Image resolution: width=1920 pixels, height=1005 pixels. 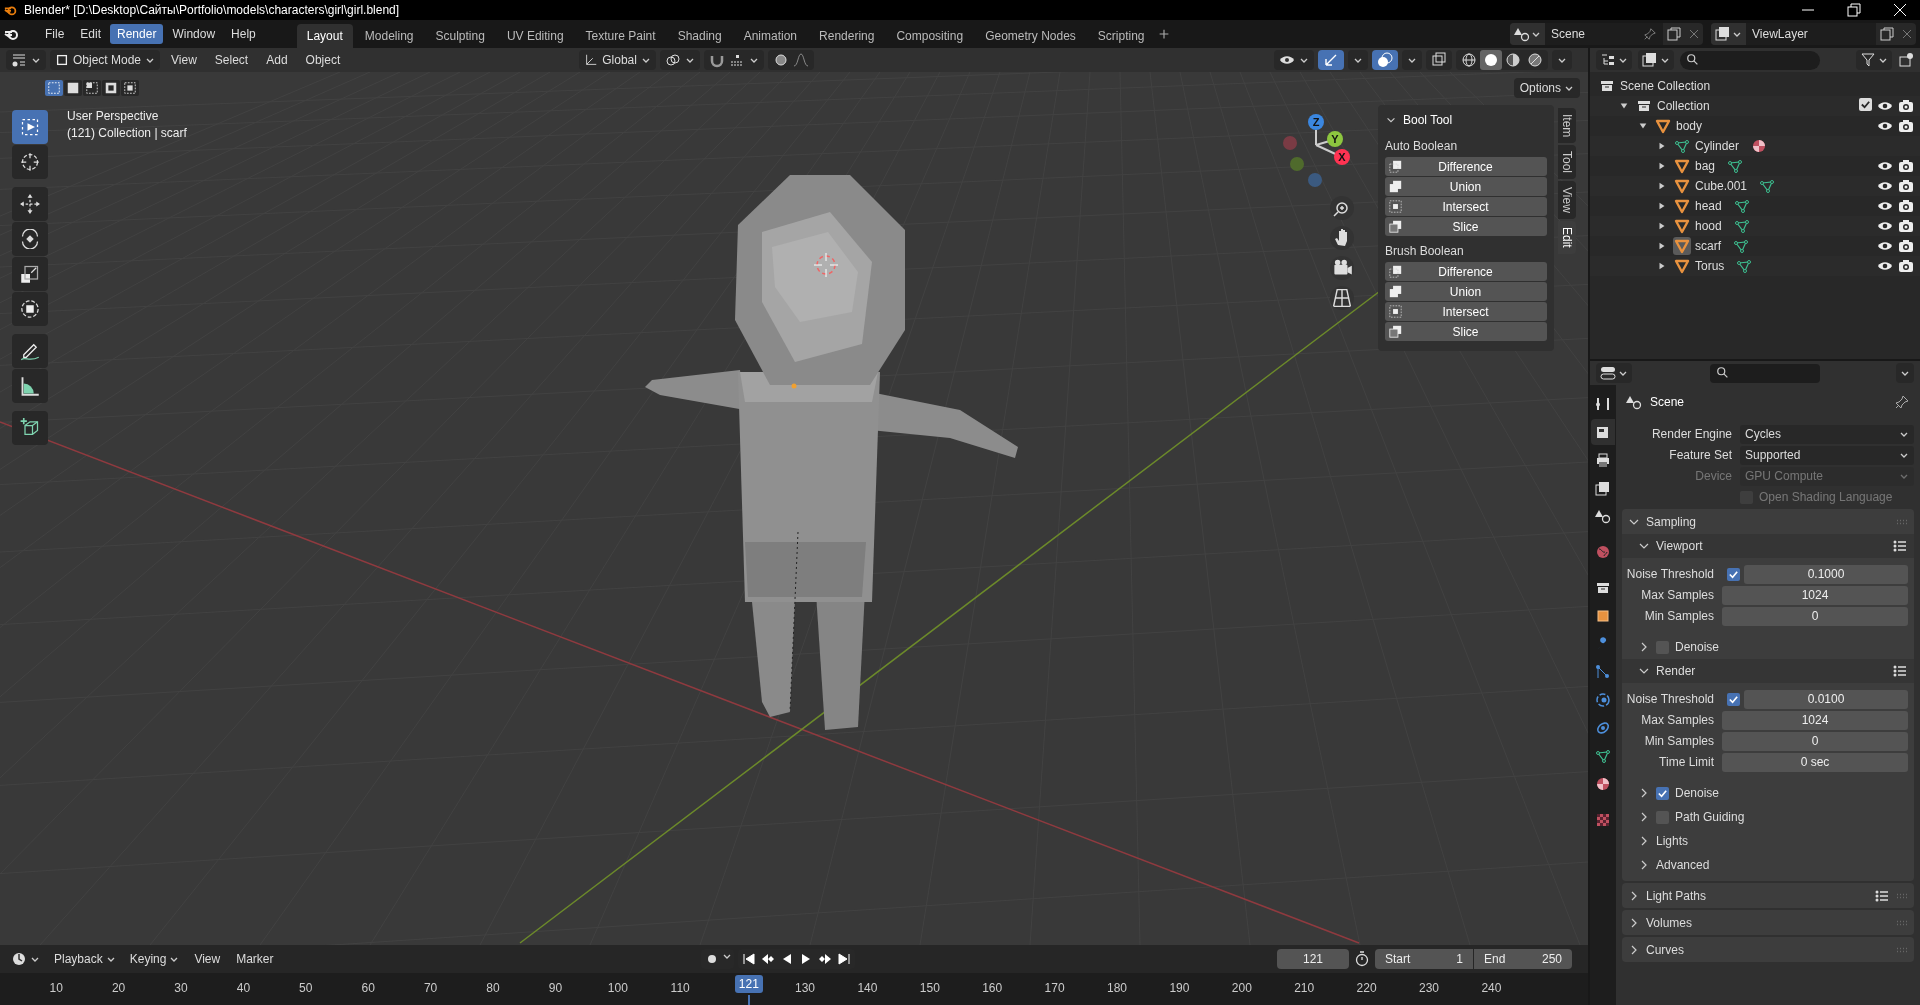 I want to click on workspace-tab: Shading, so click(x=699, y=36).